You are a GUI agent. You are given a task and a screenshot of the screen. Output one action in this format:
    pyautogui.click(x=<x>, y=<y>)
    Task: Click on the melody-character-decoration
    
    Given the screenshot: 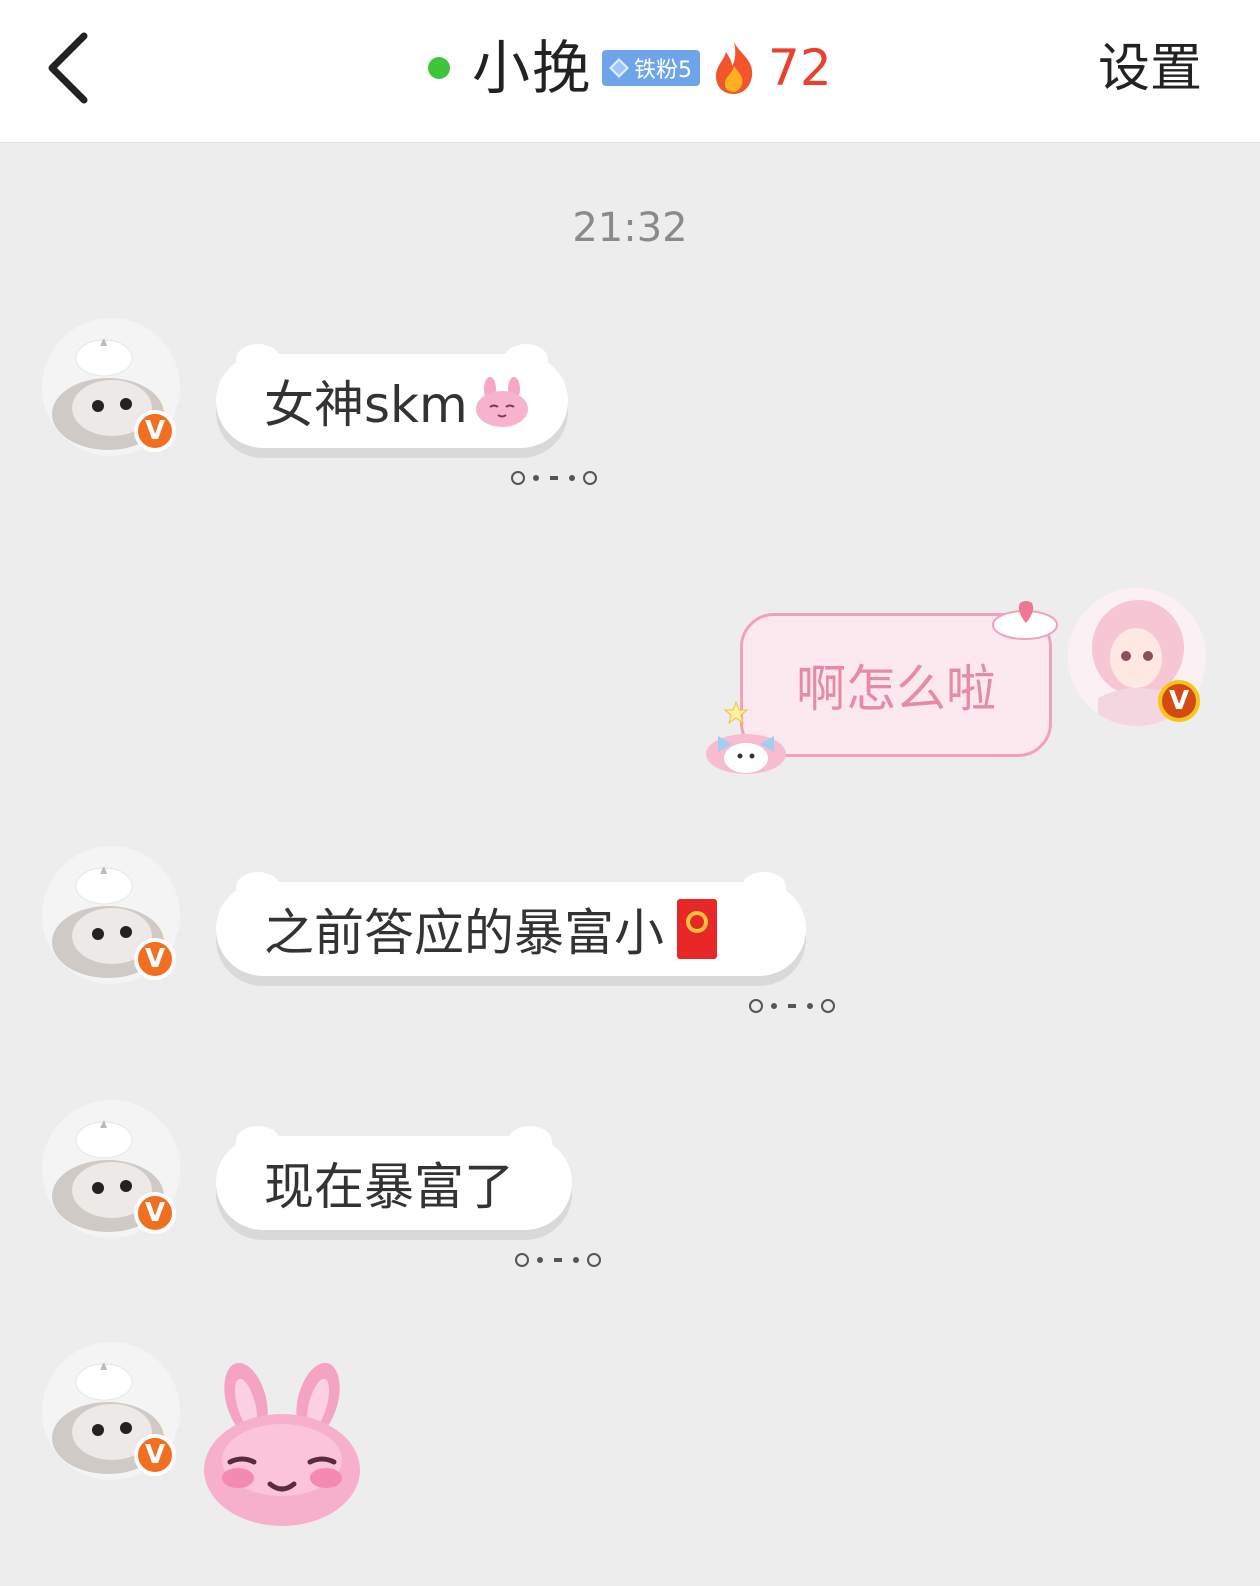 What is the action you would take?
    pyautogui.click(x=746, y=737)
    